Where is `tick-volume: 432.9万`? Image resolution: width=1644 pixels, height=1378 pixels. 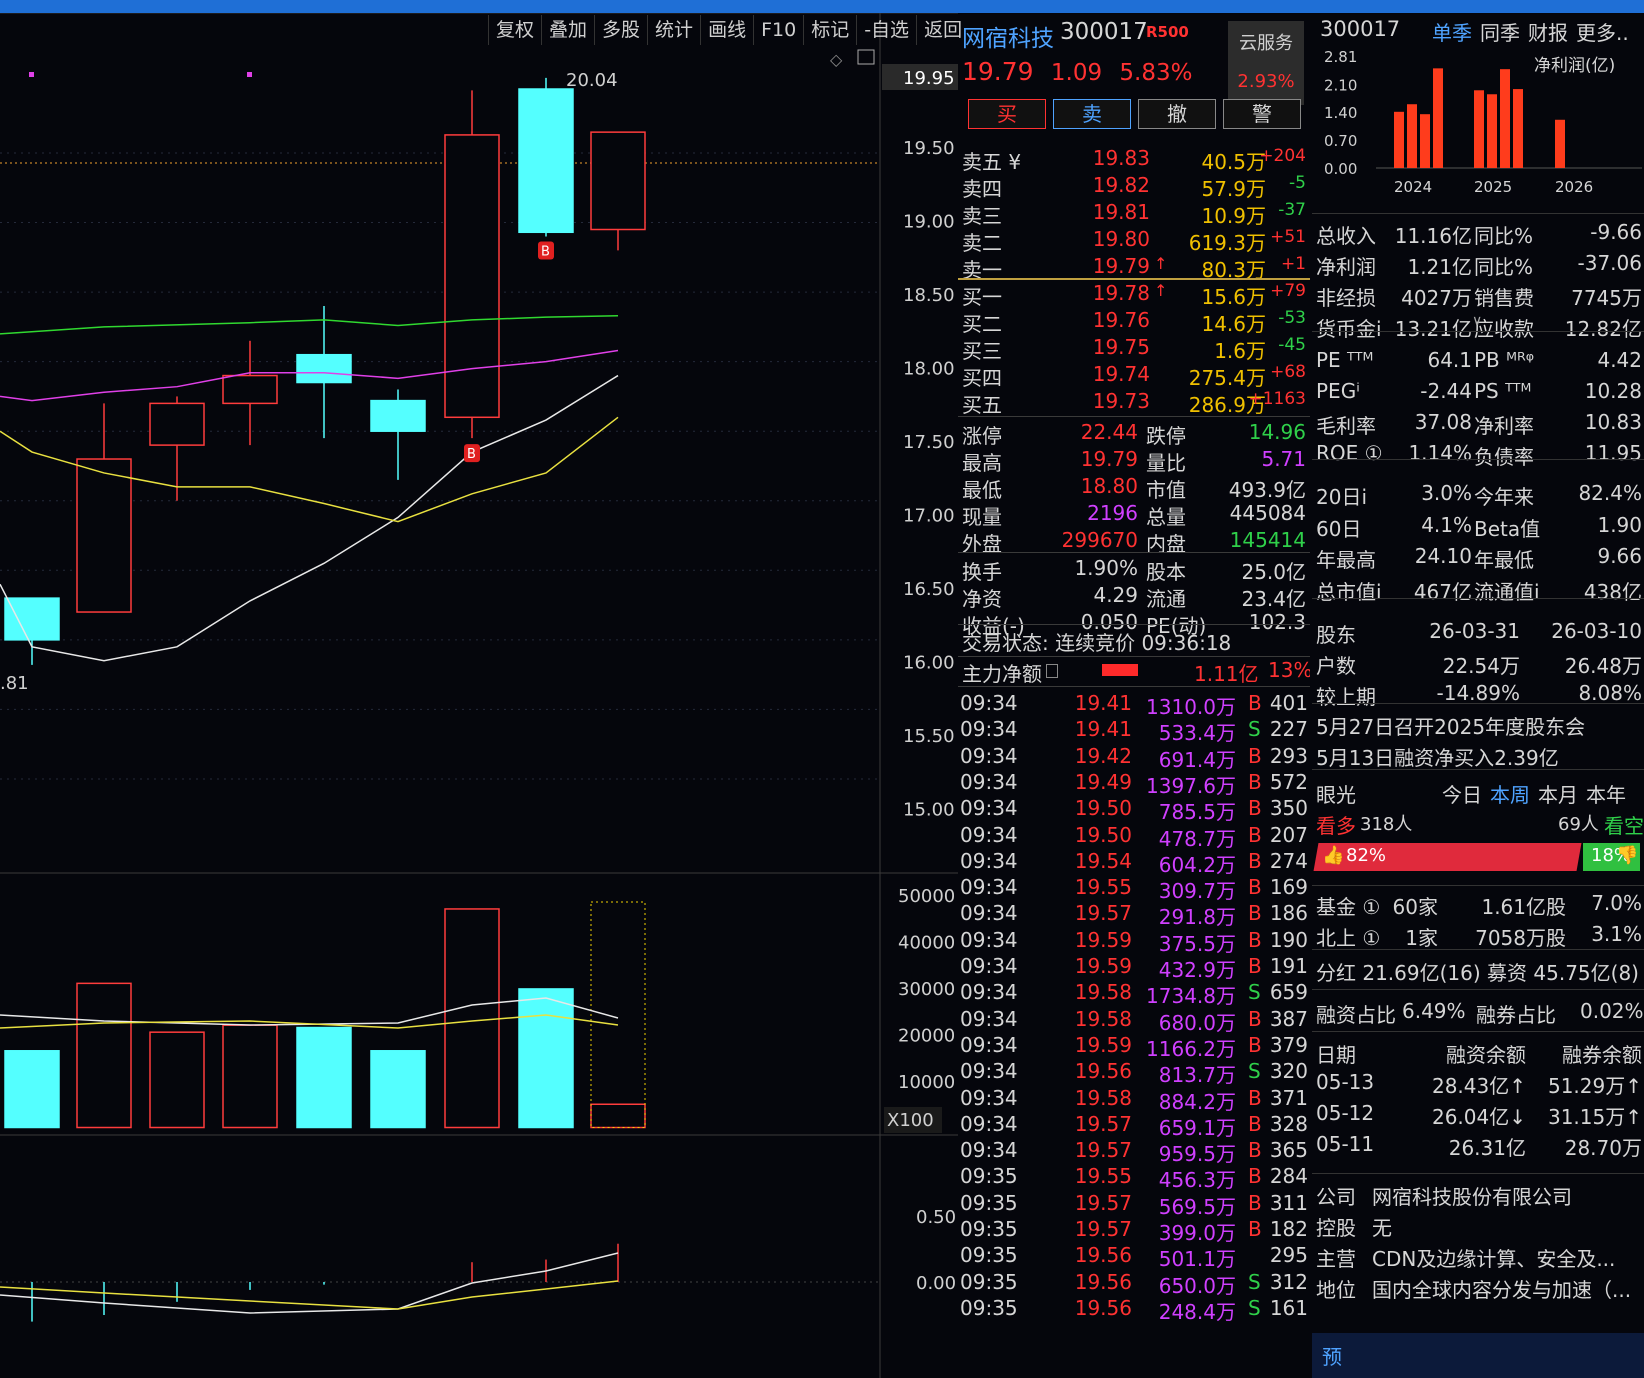 tick-volume: 432.9万 is located at coordinates (1197, 970).